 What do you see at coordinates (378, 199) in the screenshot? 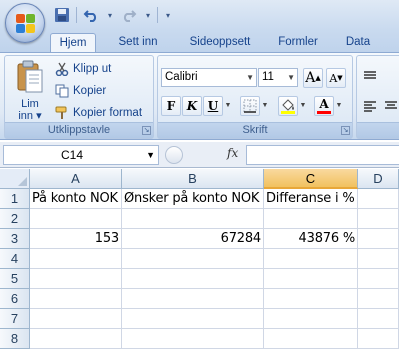
I see `cell-d1` at bounding box center [378, 199].